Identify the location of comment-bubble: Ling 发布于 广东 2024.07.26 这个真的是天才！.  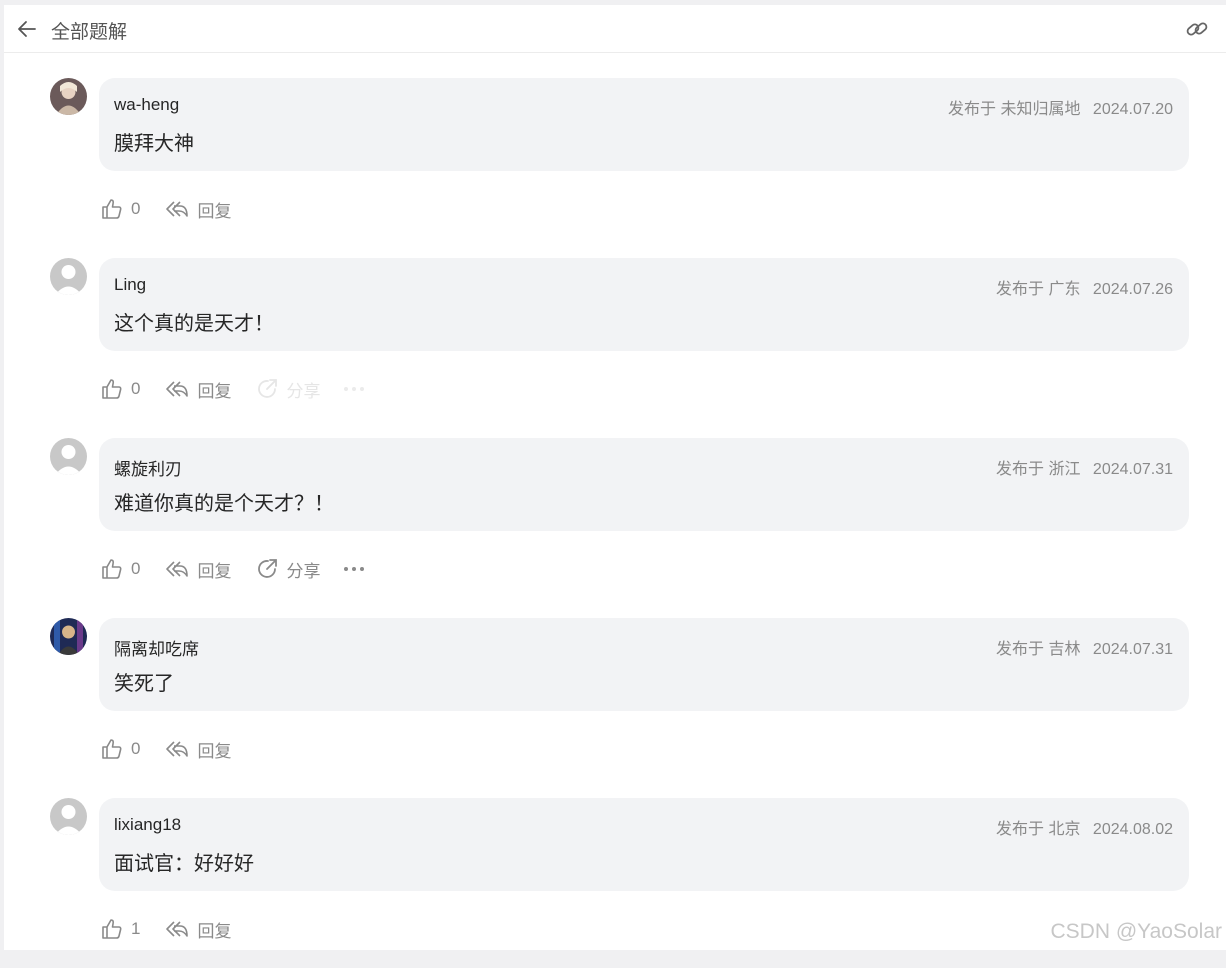
(644, 304).